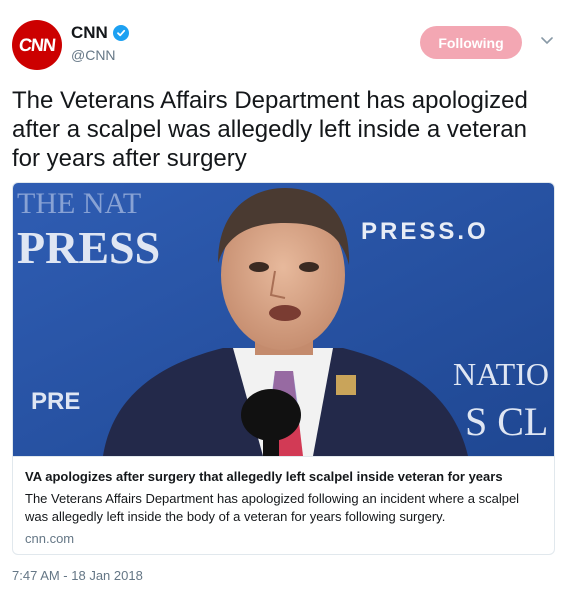 Image resolution: width=575 pixels, height=600 pixels. I want to click on backdrop-text-natio: NATIO, so click(501, 374).